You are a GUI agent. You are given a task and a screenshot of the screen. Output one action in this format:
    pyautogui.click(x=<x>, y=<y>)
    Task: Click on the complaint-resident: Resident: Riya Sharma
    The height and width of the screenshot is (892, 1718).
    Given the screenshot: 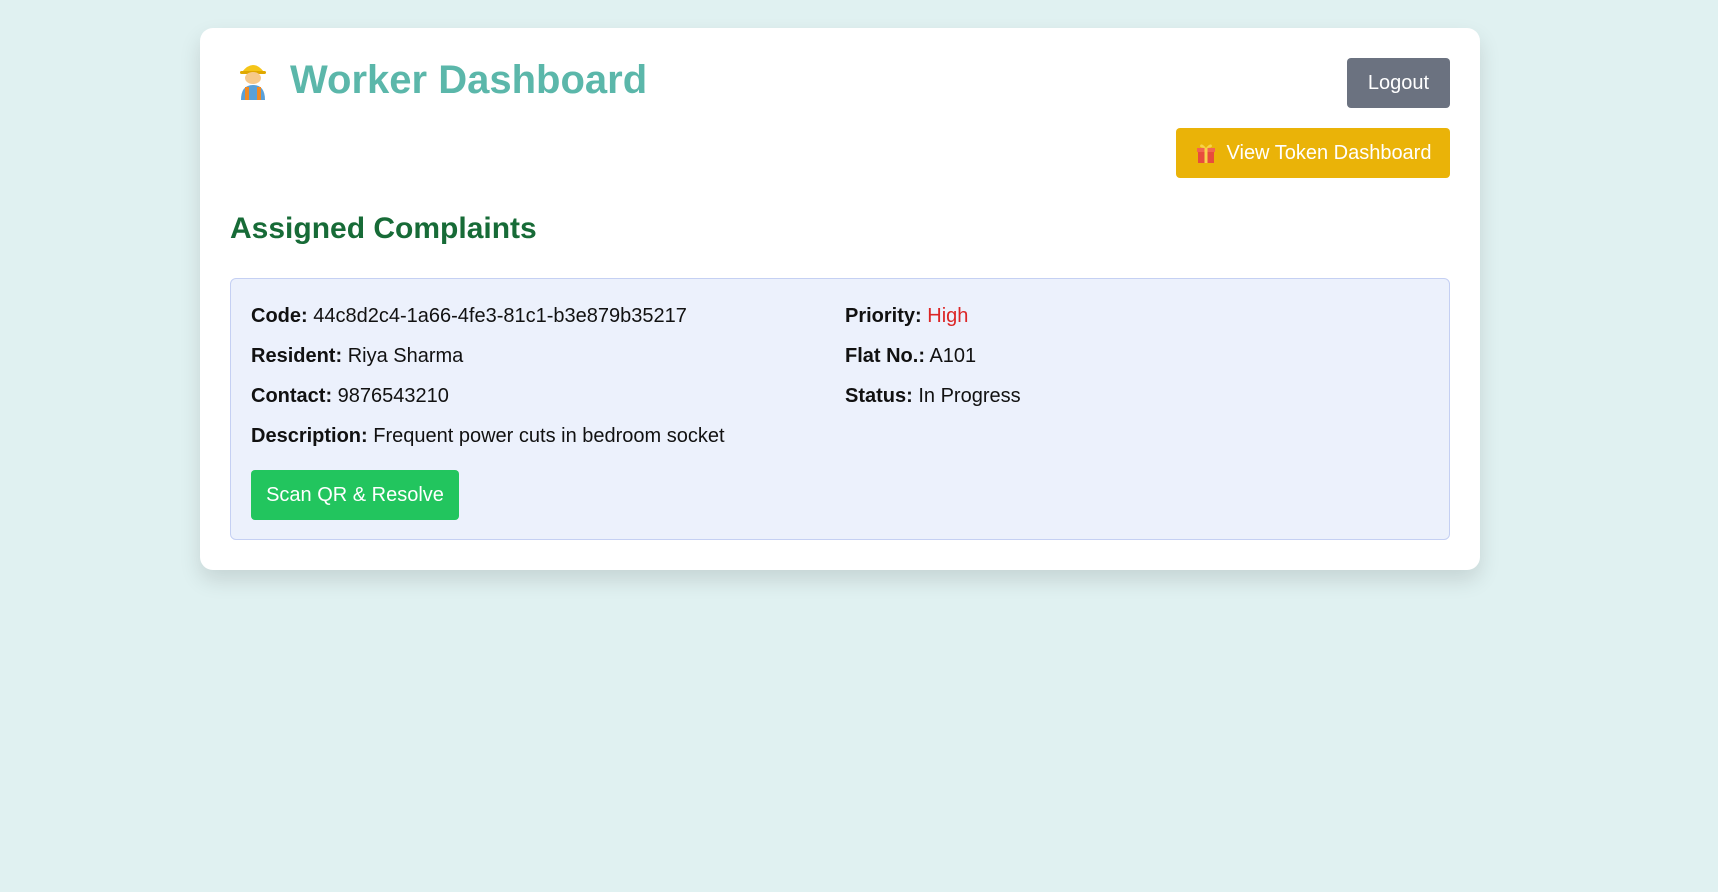 What is the action you would take?
    pyautogui.click(x=357, y=356)
    